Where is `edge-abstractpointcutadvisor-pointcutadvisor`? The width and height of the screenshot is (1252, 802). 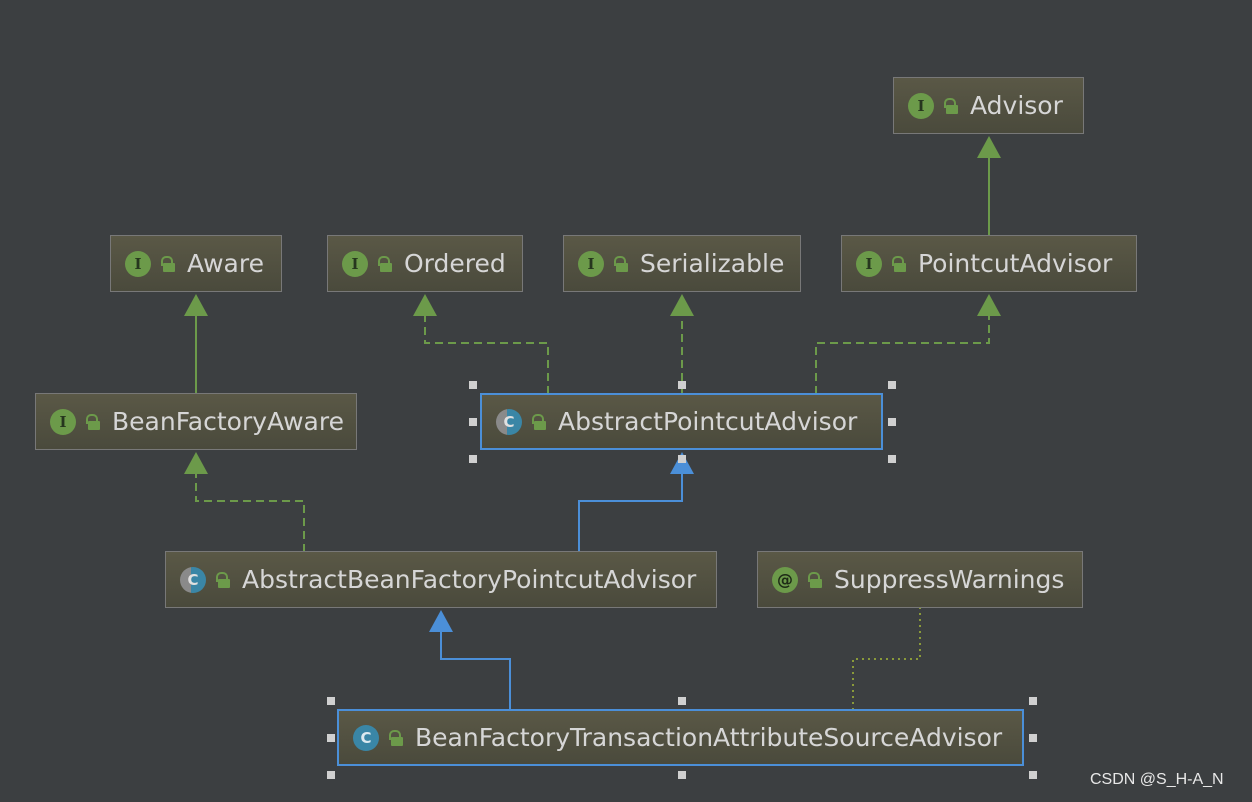 edge-abstractpointcutadvisor-pointcutadvisor is located at coordinates (908, 344).